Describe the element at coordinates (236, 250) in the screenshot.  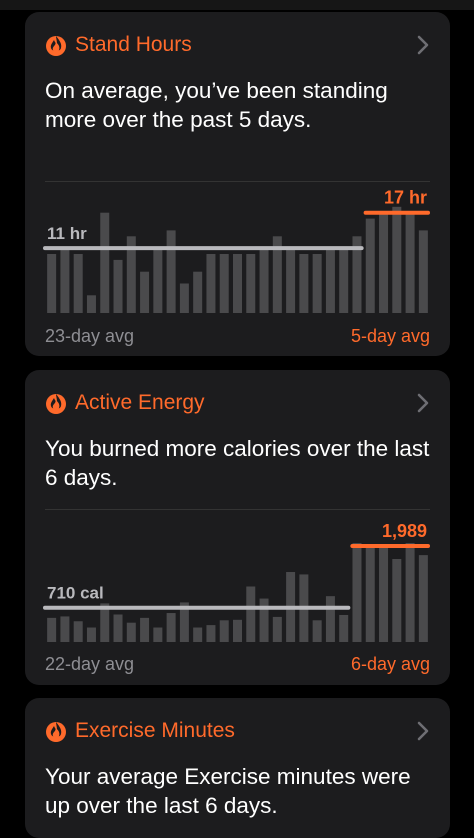
I see `stand-hours-chart: 11 hr 17 hr` at that location.